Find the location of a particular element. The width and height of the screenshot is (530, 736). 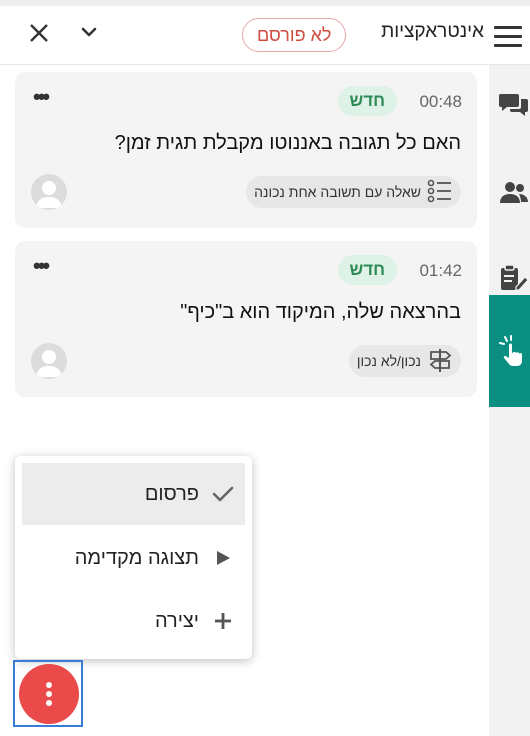

interaction-type-chip: שאלה עם תשובה אחת נכונה is located at coordinates (353, 192).